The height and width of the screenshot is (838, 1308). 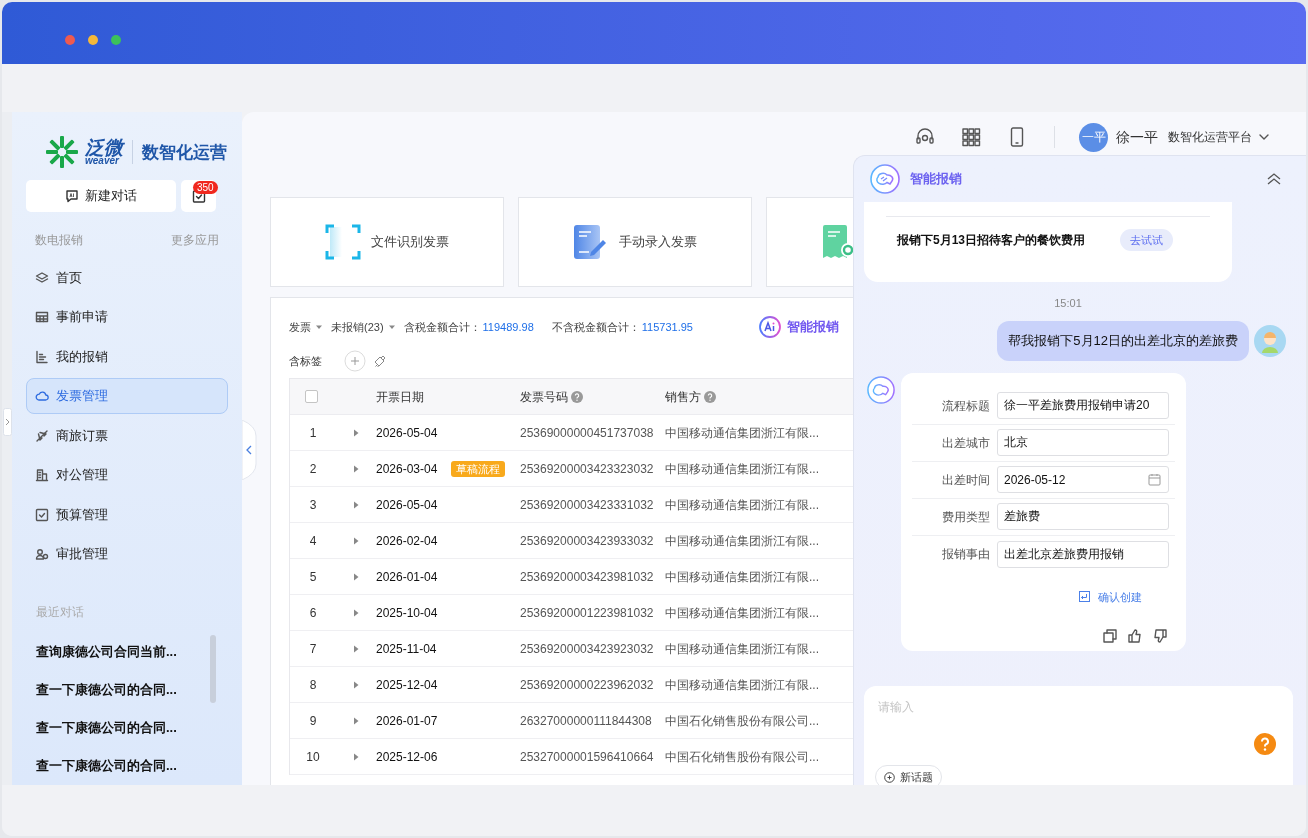 I want to click on section-label: 数电报销, so click(x=59, y=240).